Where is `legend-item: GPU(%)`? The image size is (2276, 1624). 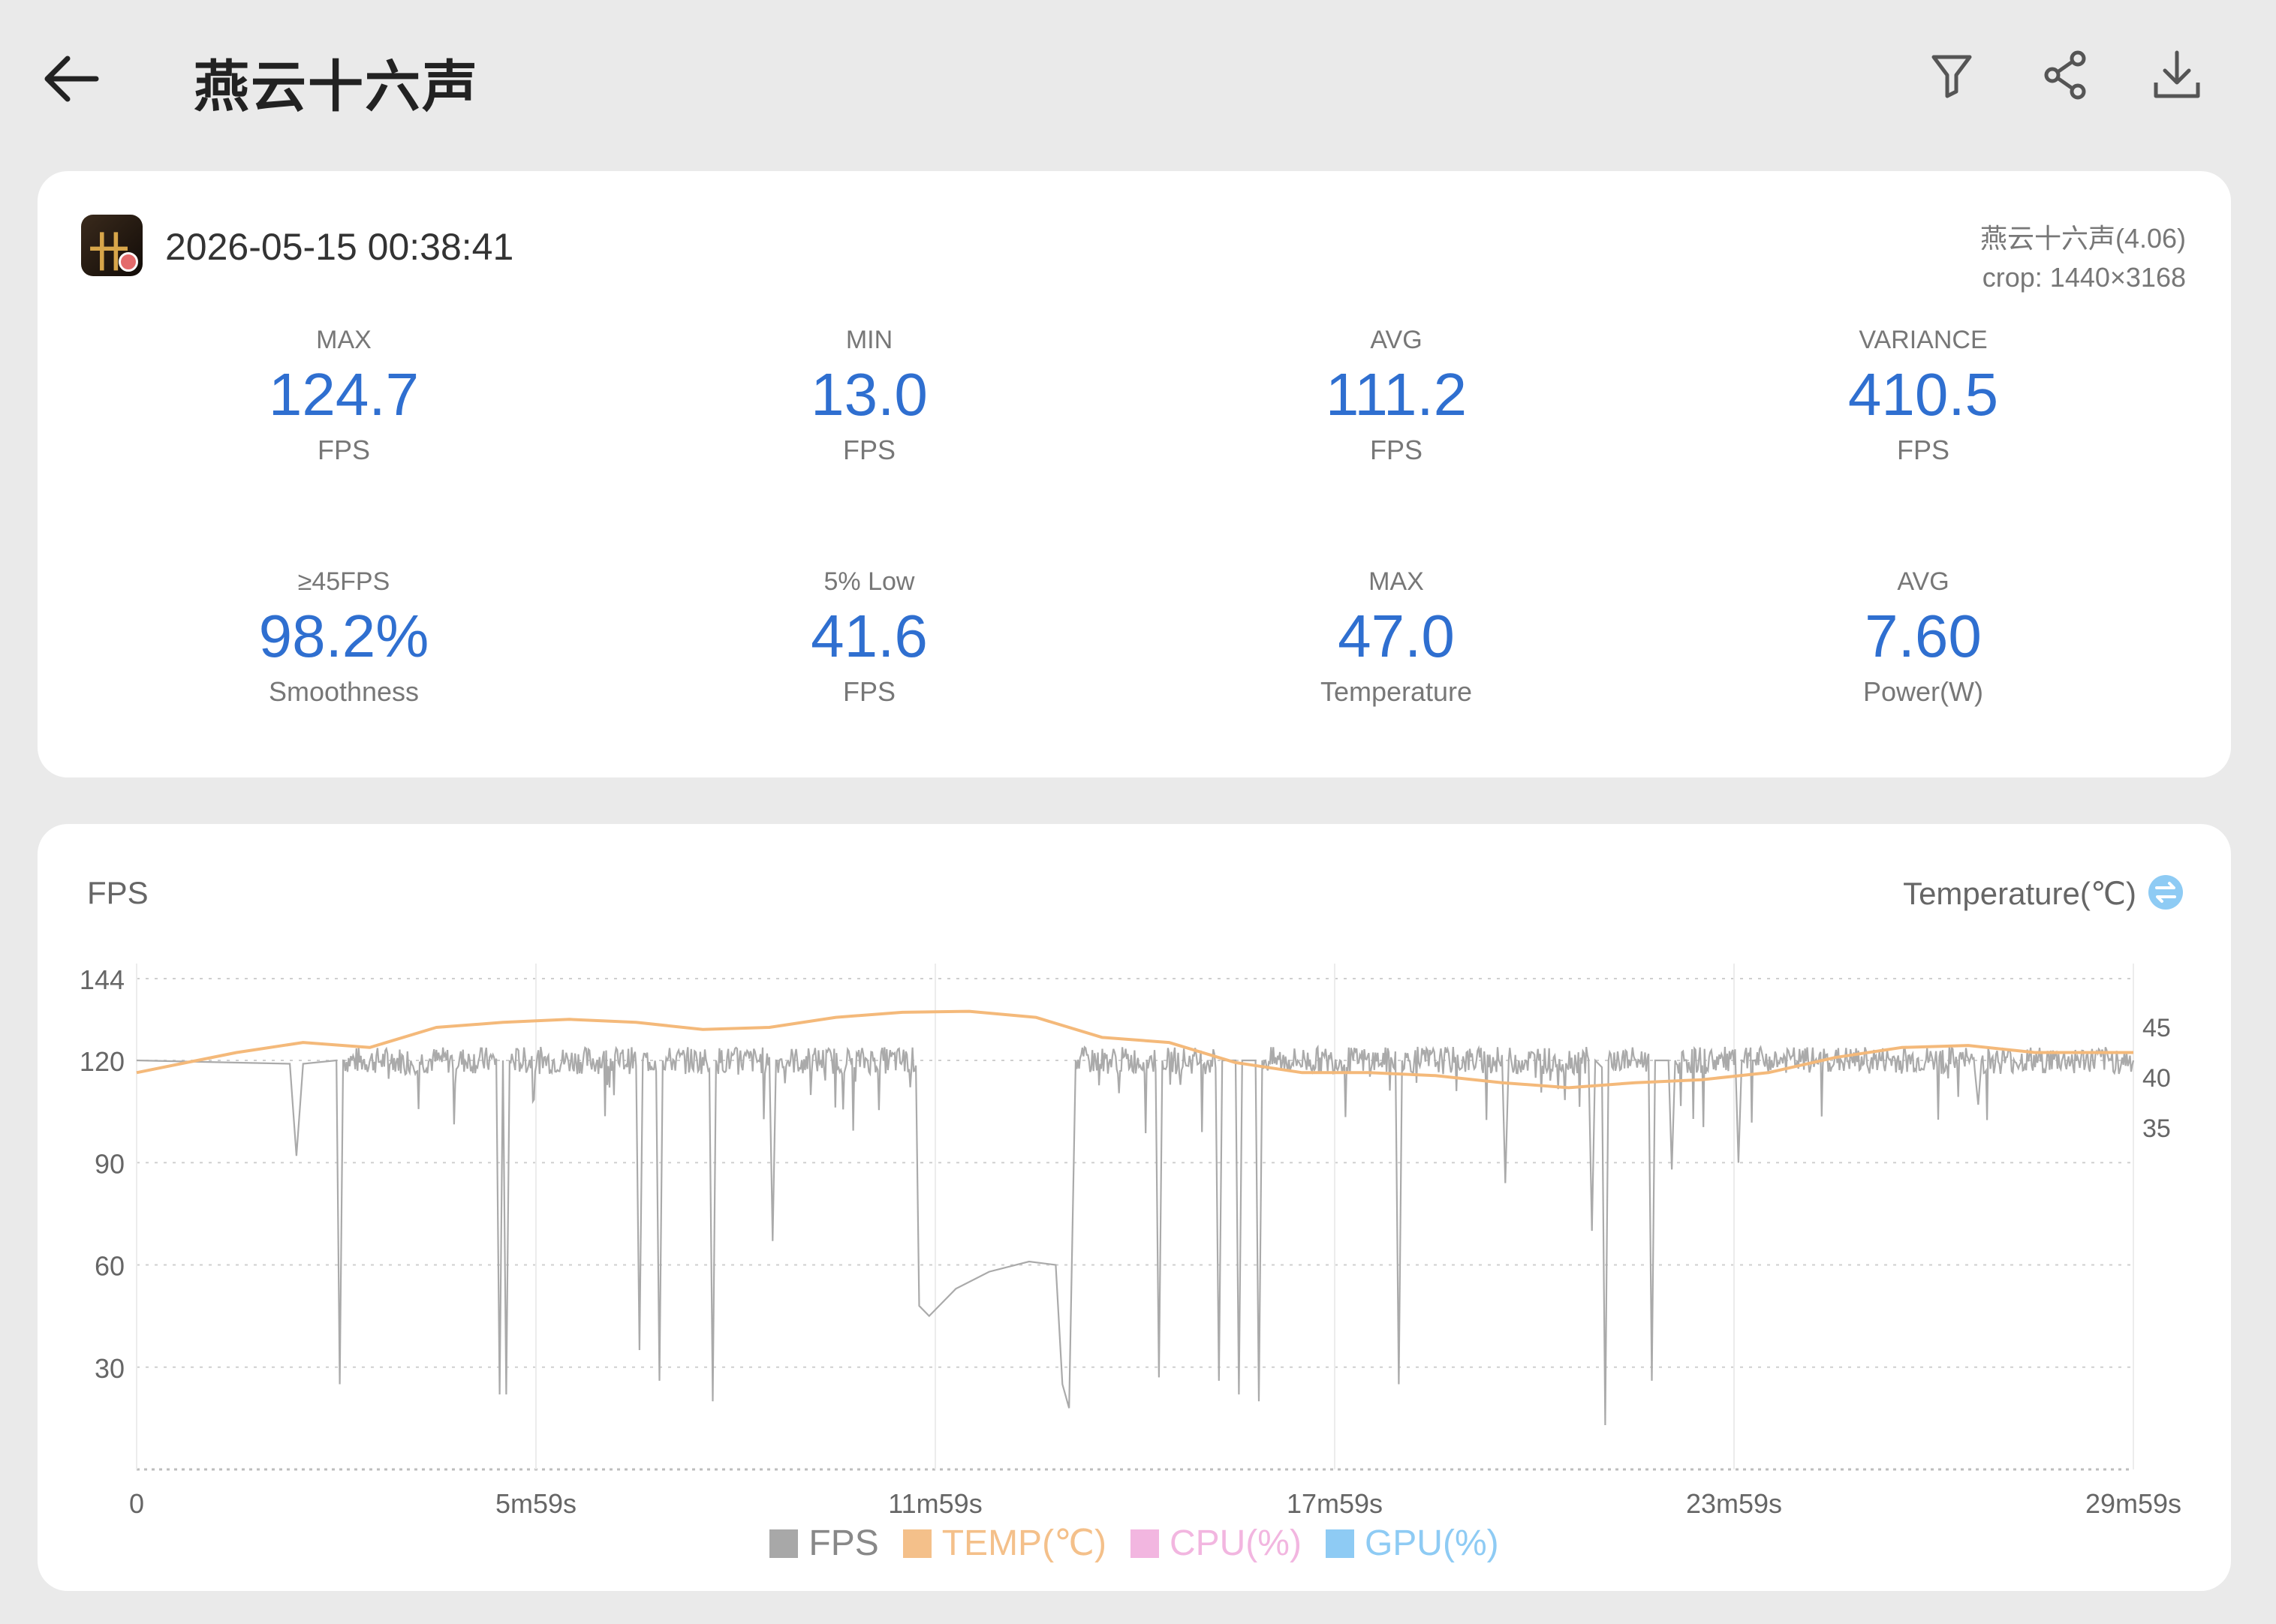
legend-item: GPU(%) is located at coordinates (1412, 1543).